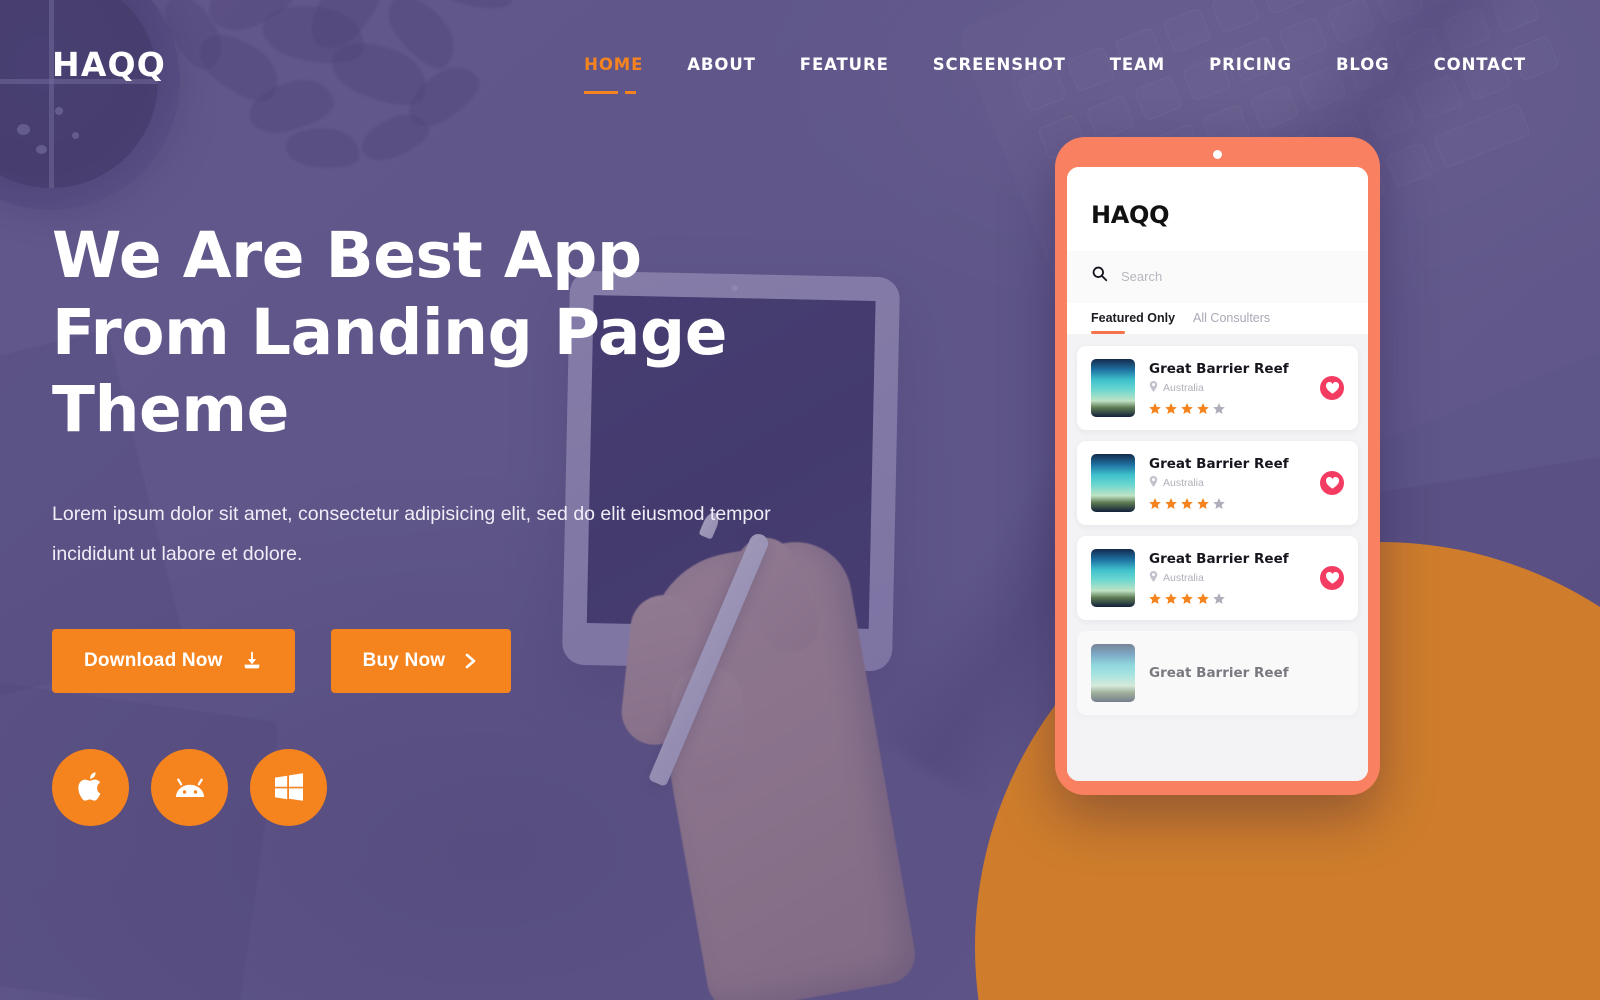 The height and width of the screenshot is (1000, 1600). Describe the element at coordinates (614, 64) in the screenshot. I see `nav-item-label: HOME` at that location.